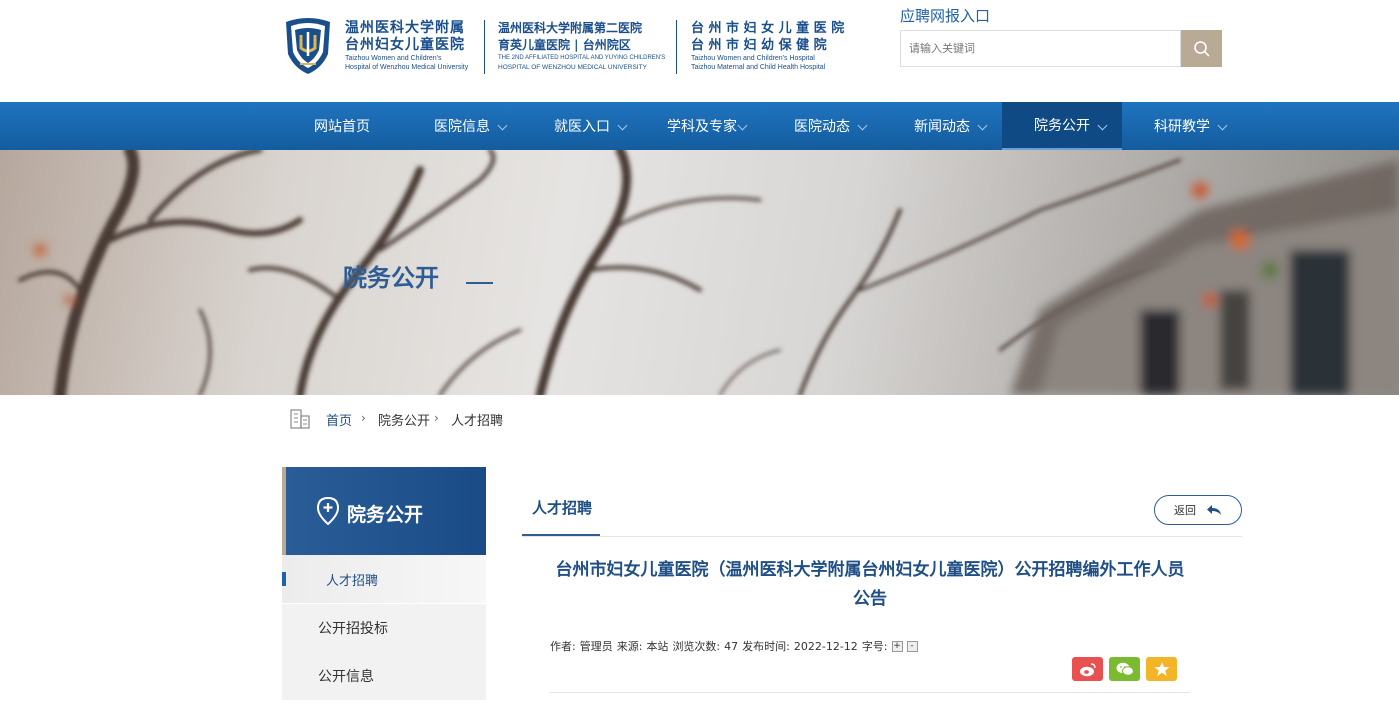  I want to click on logo-1-line-2: 台州妇女儿童医院, so click(405, 45).